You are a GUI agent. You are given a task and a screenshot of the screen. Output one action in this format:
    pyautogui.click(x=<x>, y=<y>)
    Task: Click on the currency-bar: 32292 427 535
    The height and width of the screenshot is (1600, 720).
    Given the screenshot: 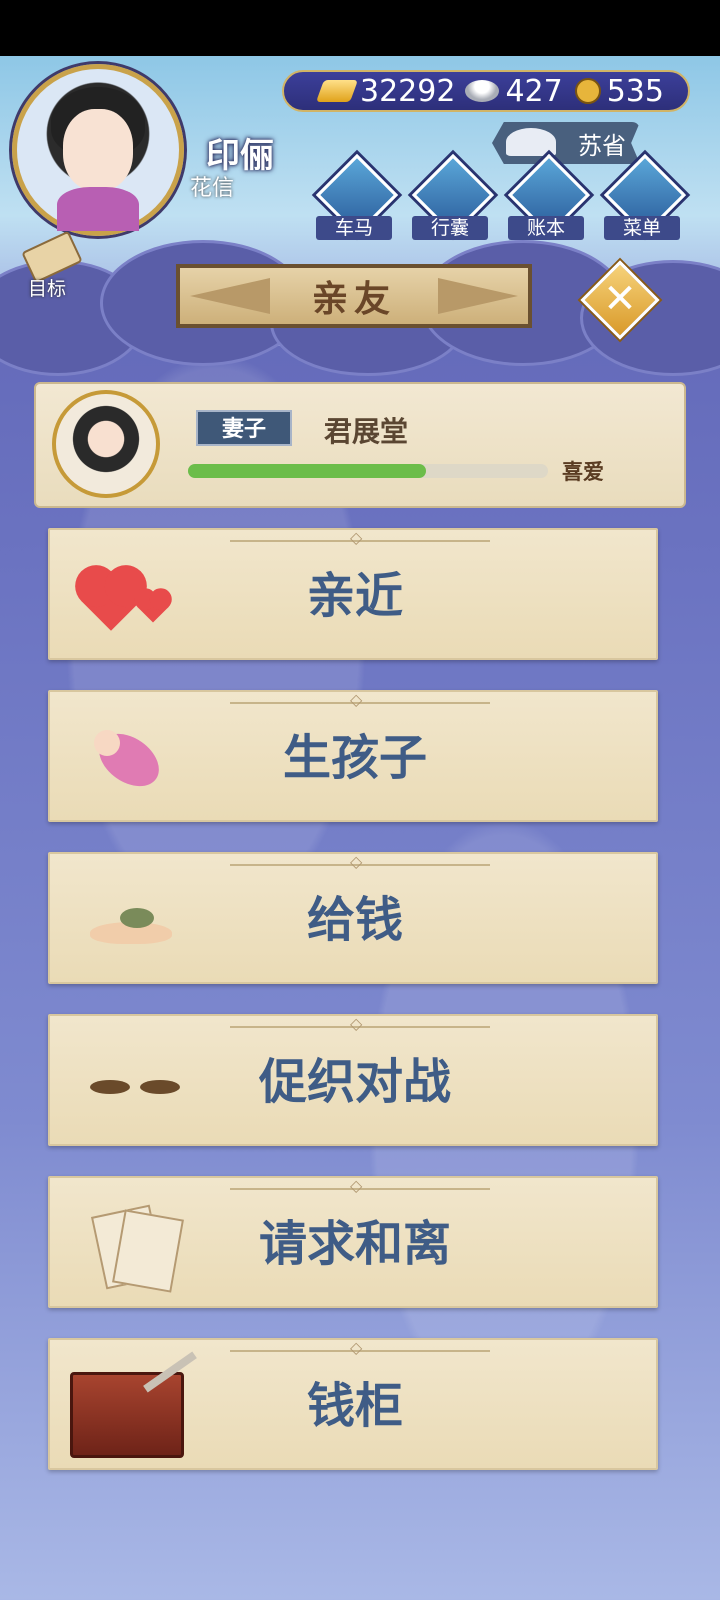 What is the action you would take?
    pyautogui.click(x=486, y=91)
    